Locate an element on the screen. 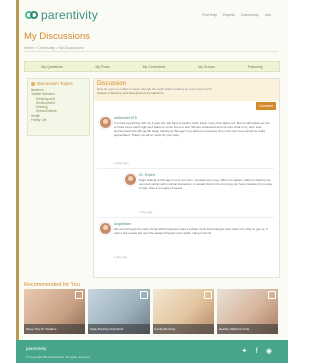 The height and width of the screenshot is (363, 320). footer-logo: parentivity is located at coordinates (36, 348).